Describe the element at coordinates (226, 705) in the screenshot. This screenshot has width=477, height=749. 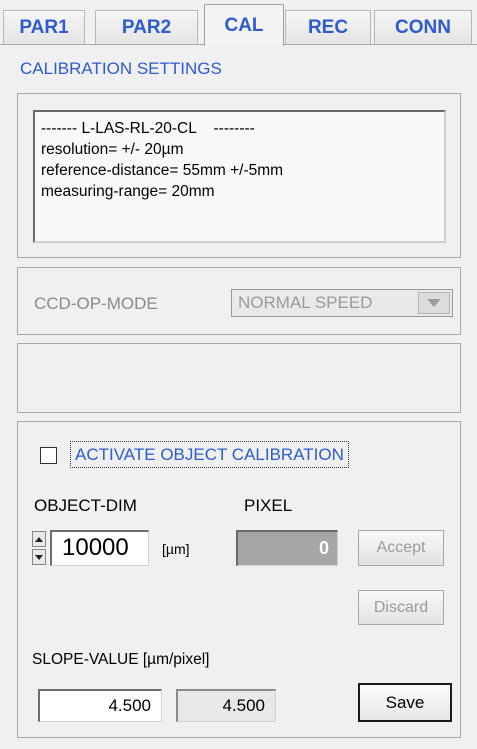
I see `slope-value-display: 4.500` at that location.